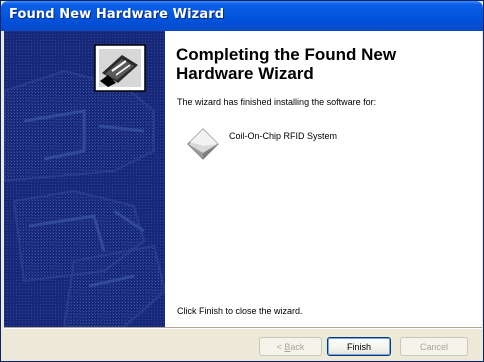 This screenshot has width=484, height=362. I want to click on window-title: Found New Hardware Wizard, so click(117, 14).